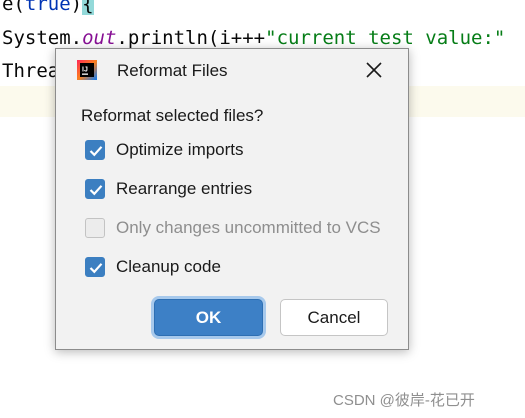  Describe the element at coordinates (99, 38) in the screenshot. I see `code-field: out` at that location.